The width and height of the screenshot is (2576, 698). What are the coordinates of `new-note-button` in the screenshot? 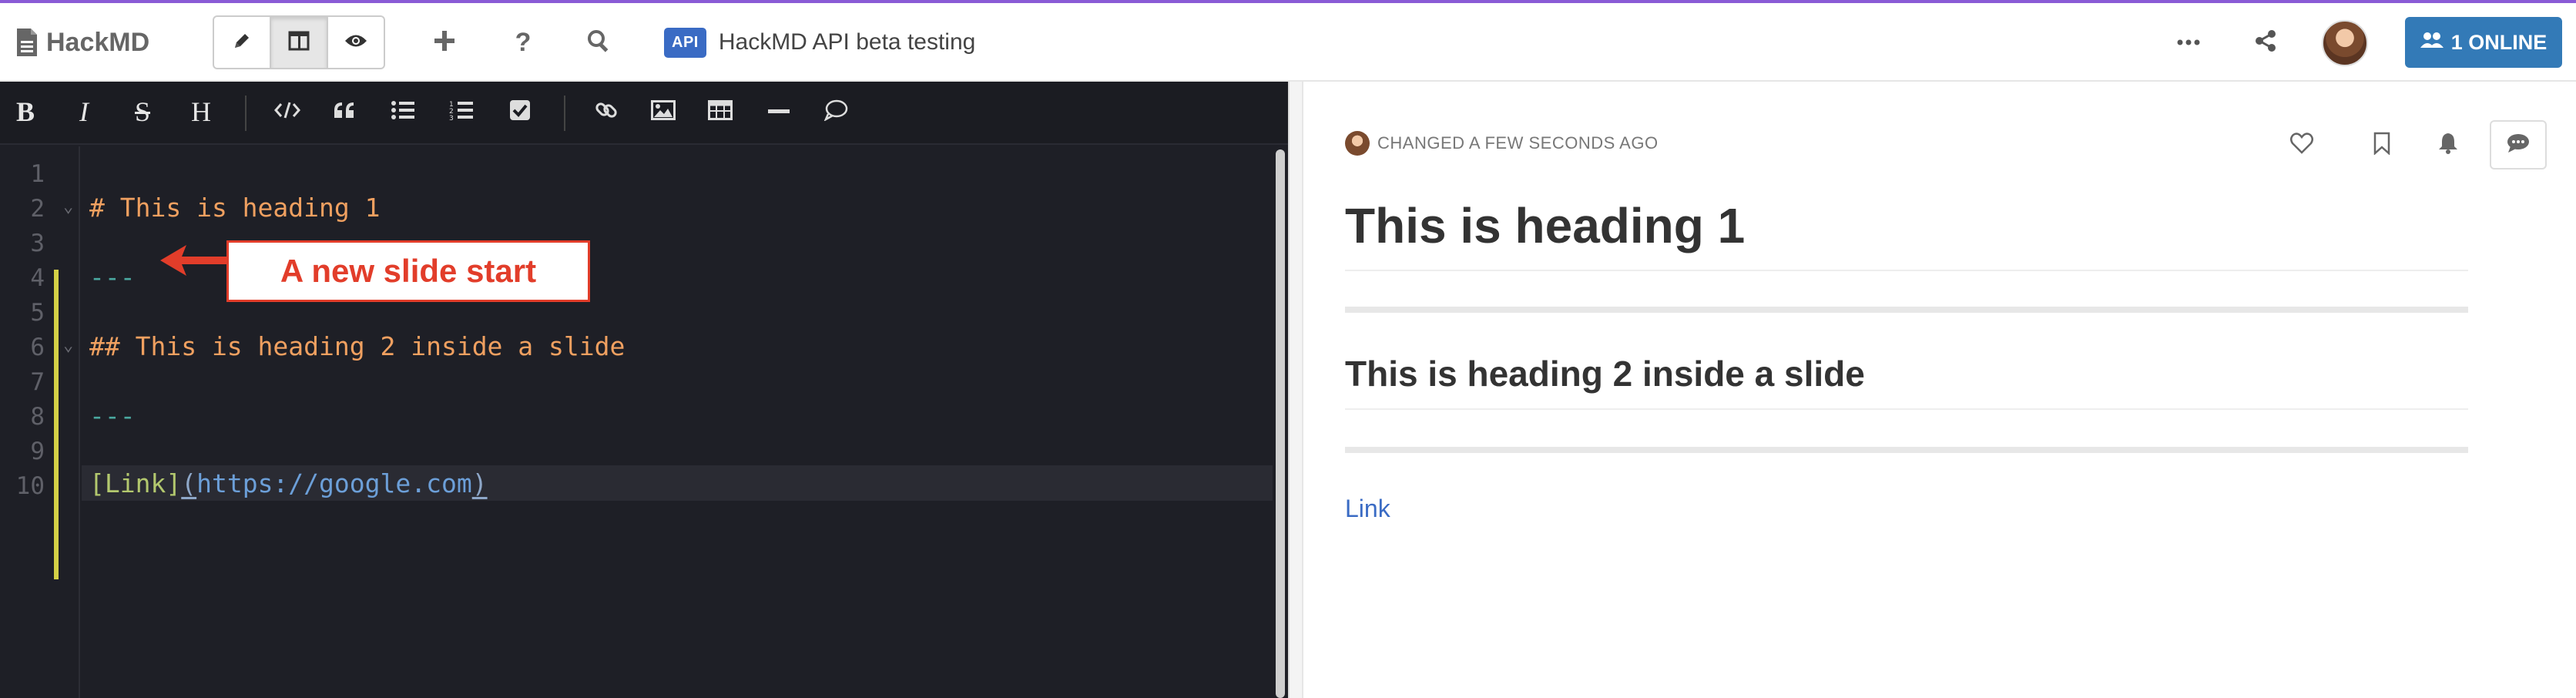 It's located at (444, 42).